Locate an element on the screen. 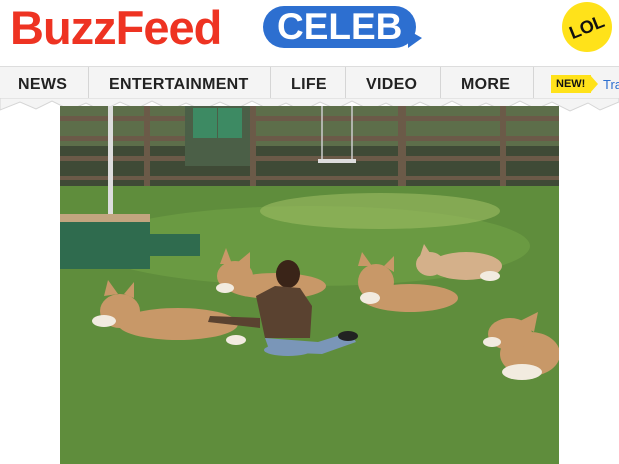 Image resolution: width=619 pixels, height=464 pixels. celeb-section-badge: CELEB is located at coordinates (340, 27).